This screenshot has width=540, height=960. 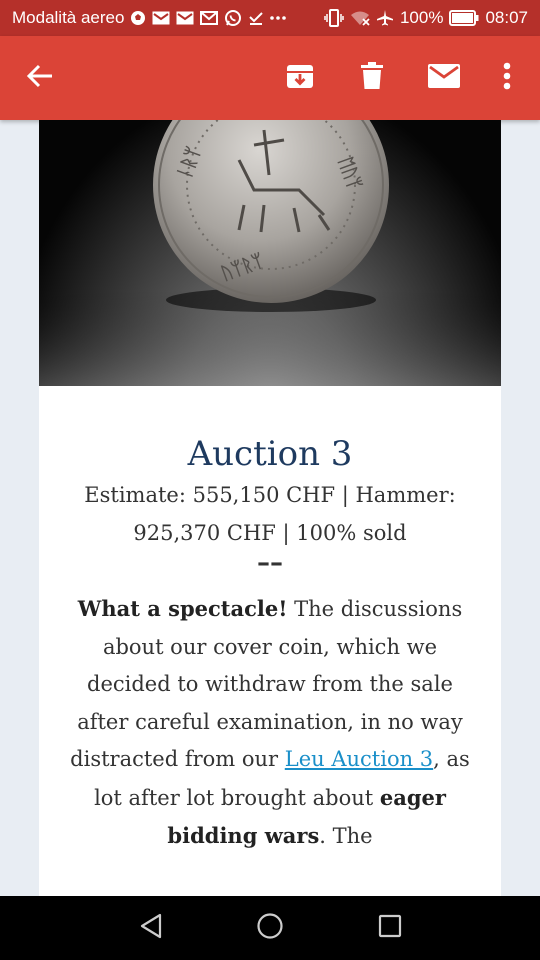 I want to click on back-arrow-icon, so click(x=40, y=78).